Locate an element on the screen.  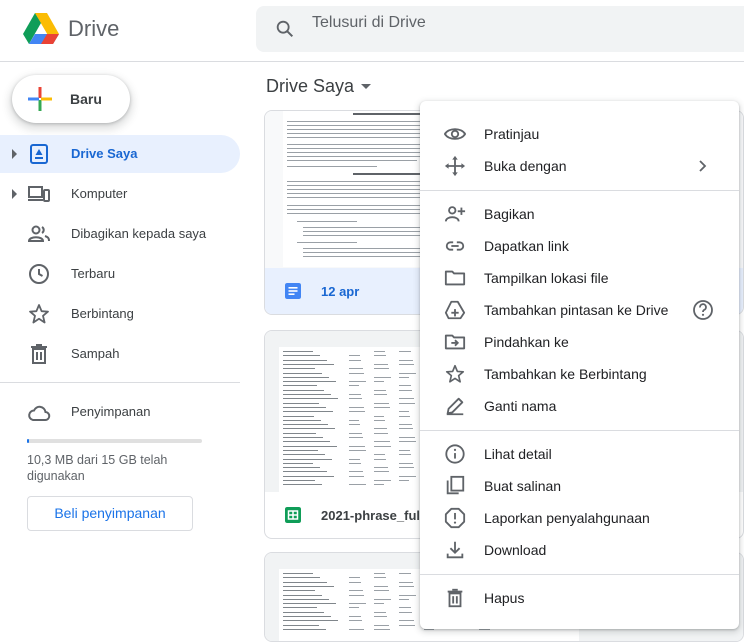
sidebar-item-label: Terbaru is located at coordinates (93, 273).